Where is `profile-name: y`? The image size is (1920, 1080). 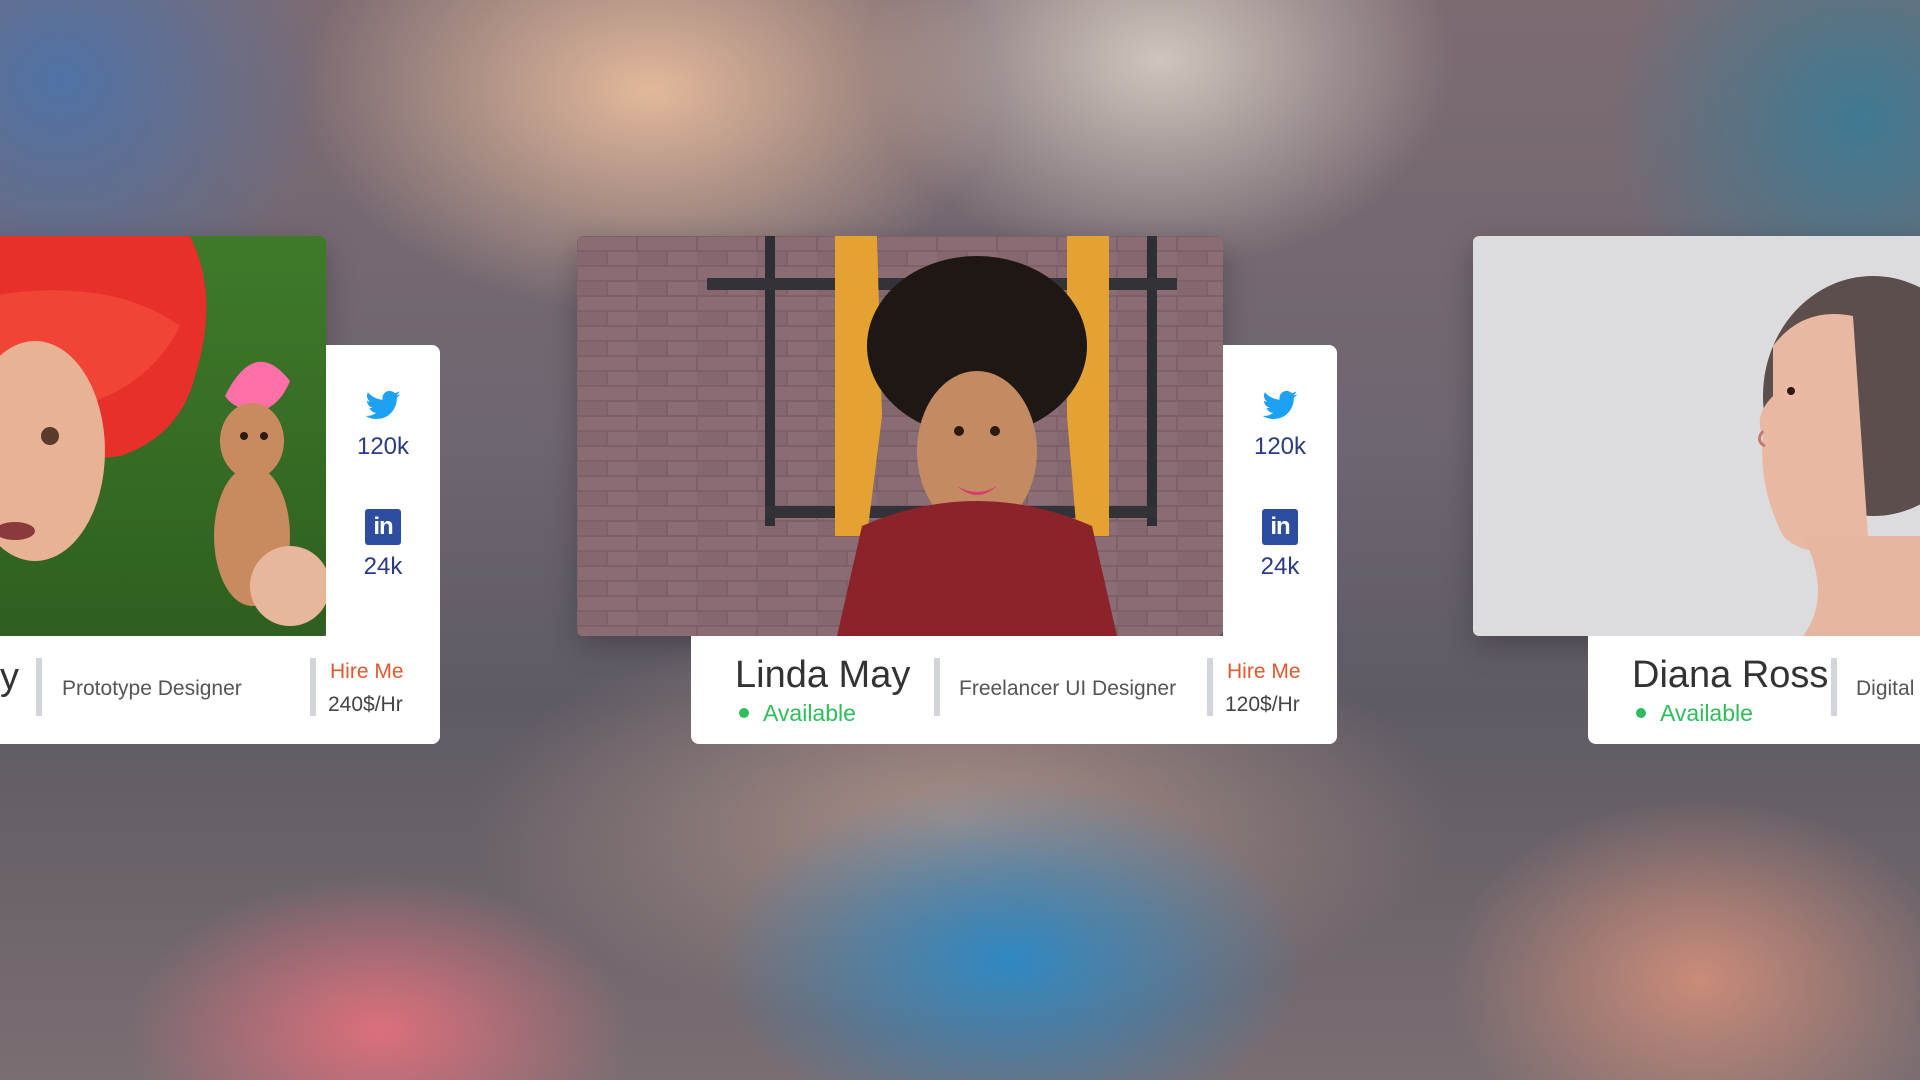
profile-name: y is located at coordinates (9, 677).